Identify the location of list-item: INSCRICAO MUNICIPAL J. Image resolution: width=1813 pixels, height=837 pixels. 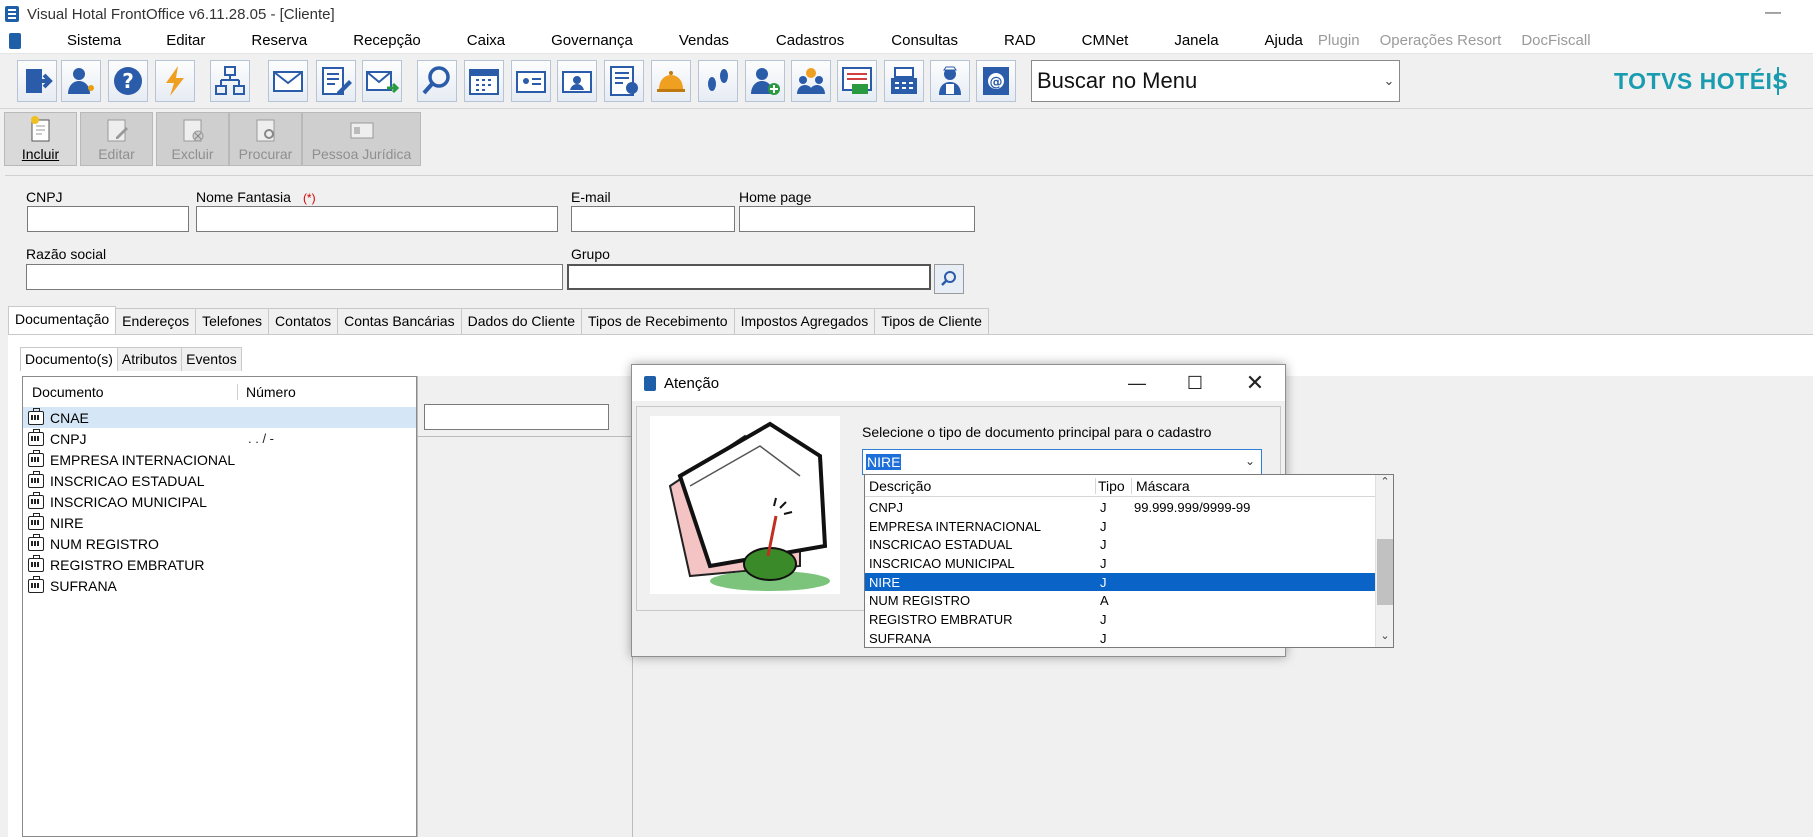
(1120, 563).